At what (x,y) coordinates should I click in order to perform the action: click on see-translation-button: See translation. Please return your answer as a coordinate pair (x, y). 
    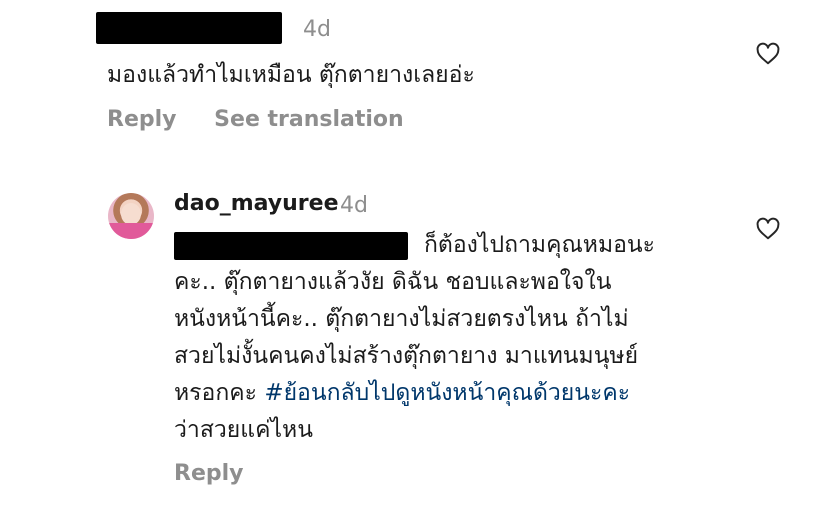
    Looking at the image, I should click on (309, 119).